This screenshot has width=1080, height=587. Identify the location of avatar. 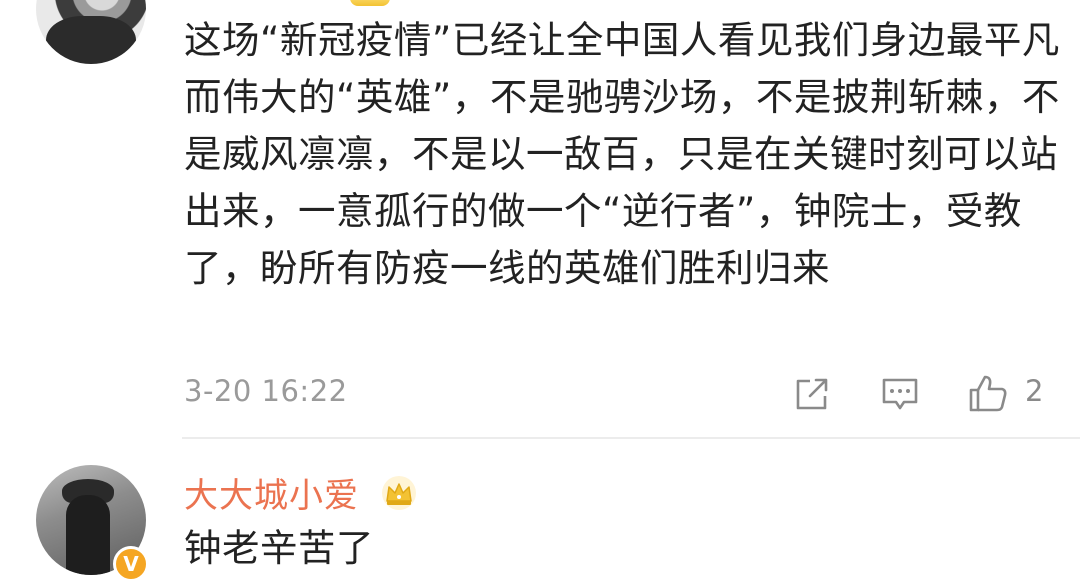
(91, 32).